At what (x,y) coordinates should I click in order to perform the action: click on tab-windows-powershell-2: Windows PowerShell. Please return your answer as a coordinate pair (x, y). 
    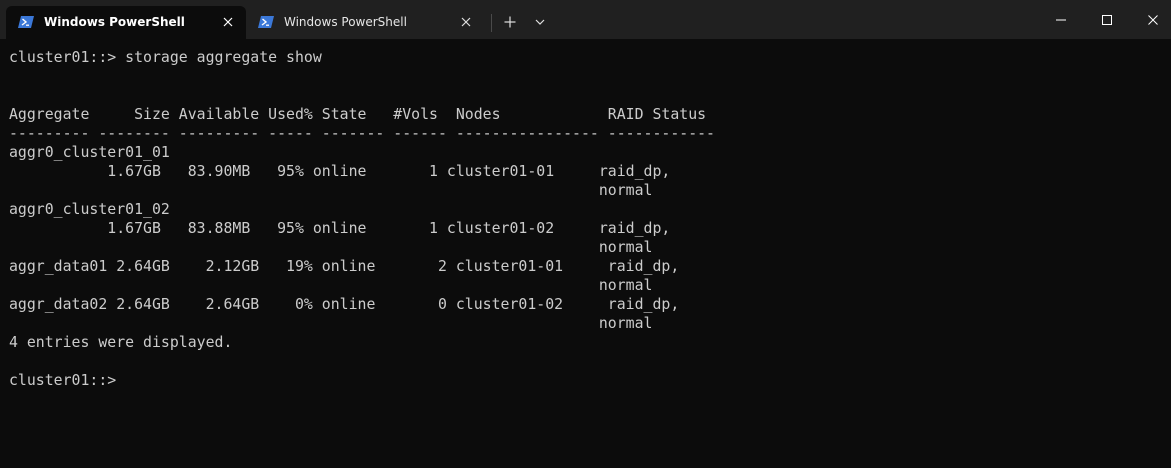
    Looking at the image, I should click on (365, 22).